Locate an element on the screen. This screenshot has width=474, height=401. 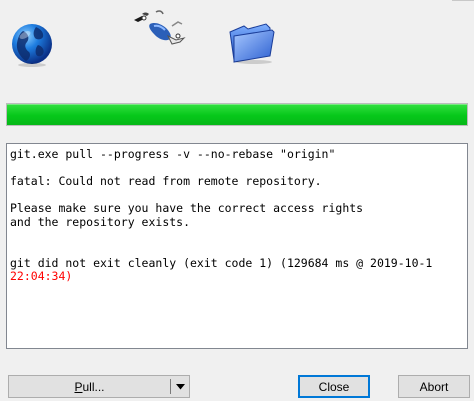
pull-dropdown-button is located at coordinates (180, 386).